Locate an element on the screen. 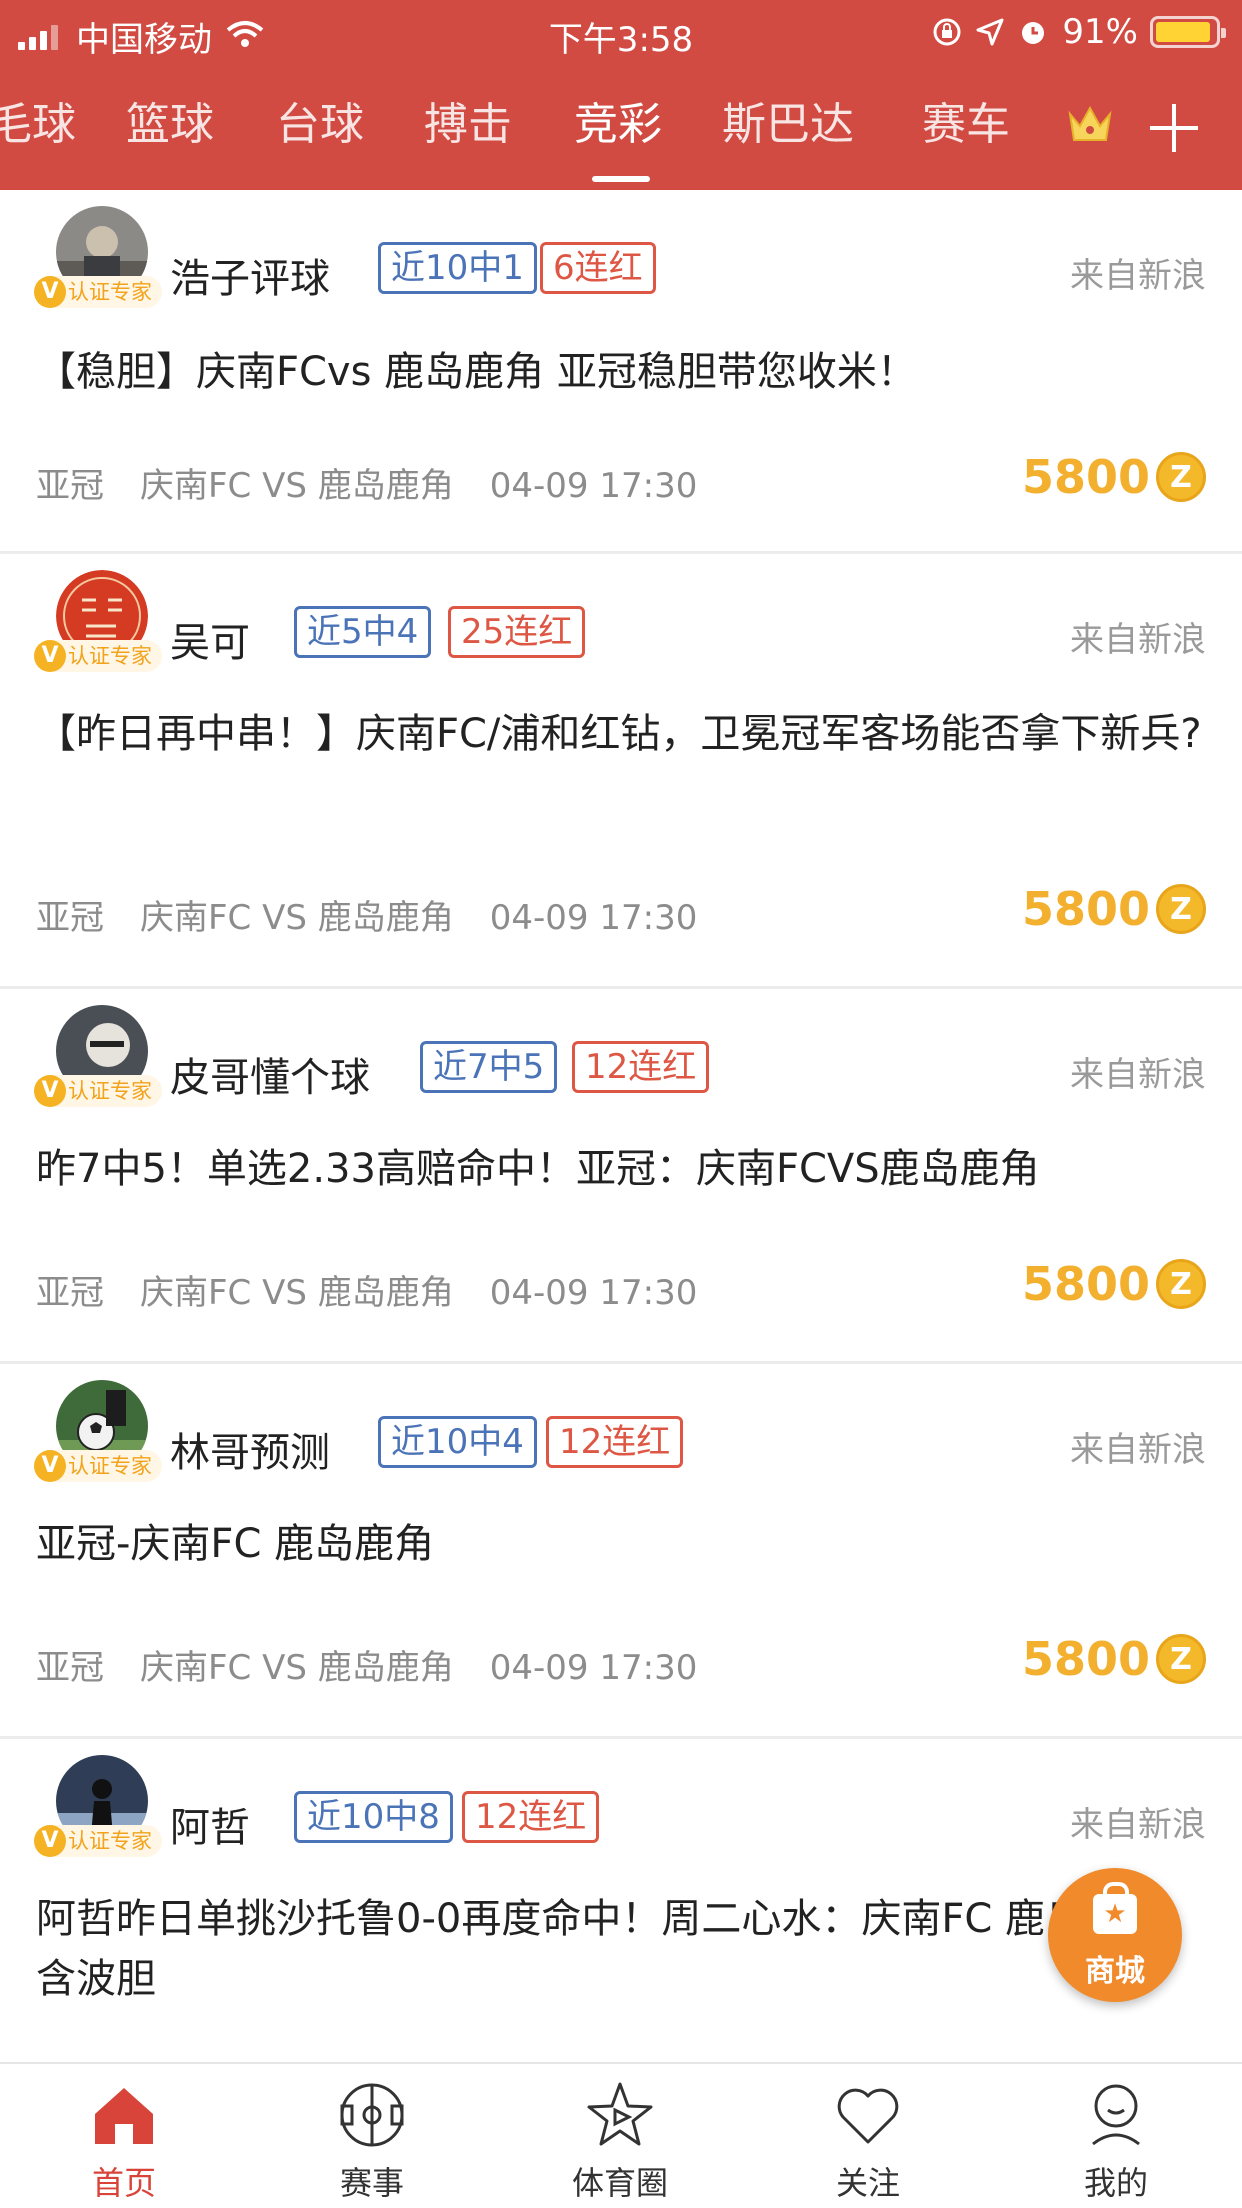  post-title: 阿哲昨日单挑沙托鲁0-0再度命中！周二心水：庆南FC 鹿岛鹿角，含波胆 is located at coordinates (626, 1949).